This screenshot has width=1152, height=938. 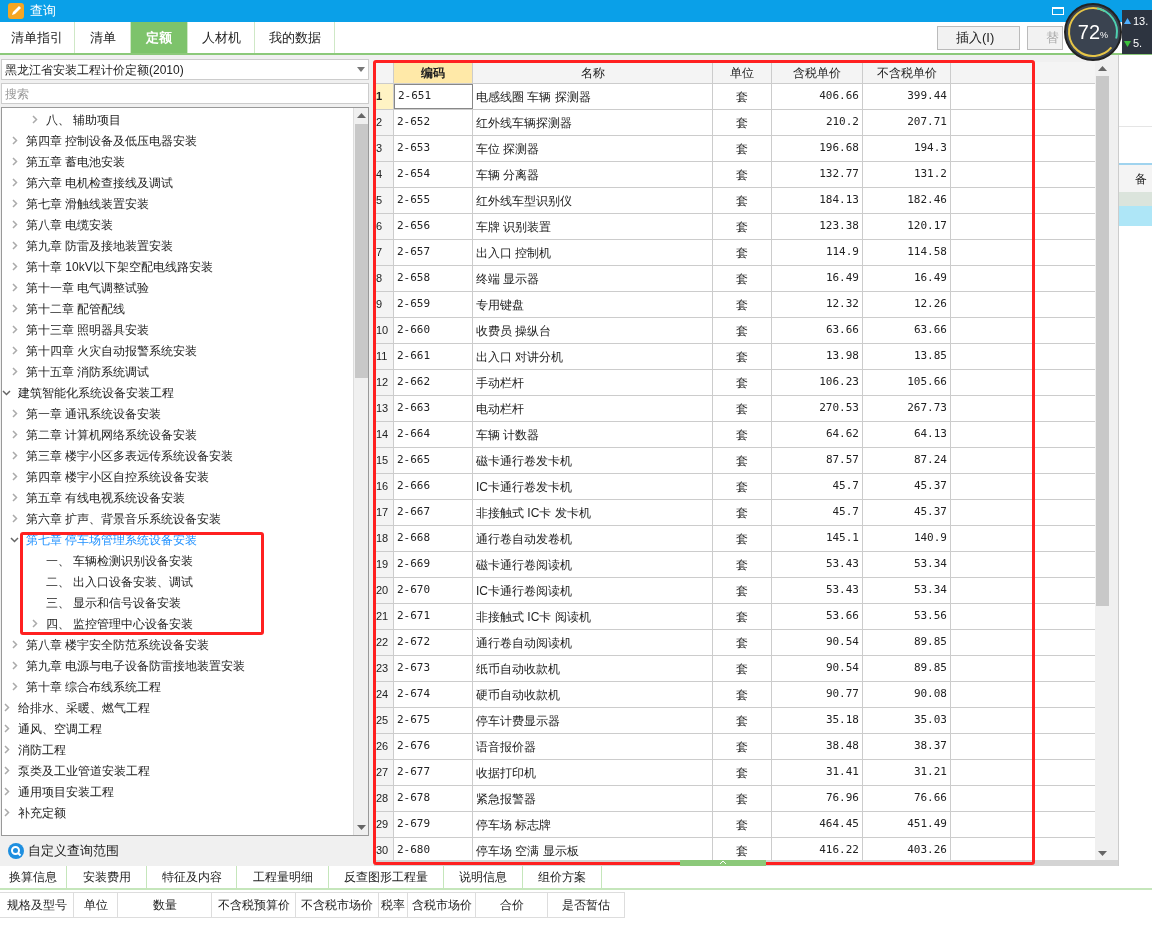 I want to click on row-number: 29, so click(x=384, y=824).